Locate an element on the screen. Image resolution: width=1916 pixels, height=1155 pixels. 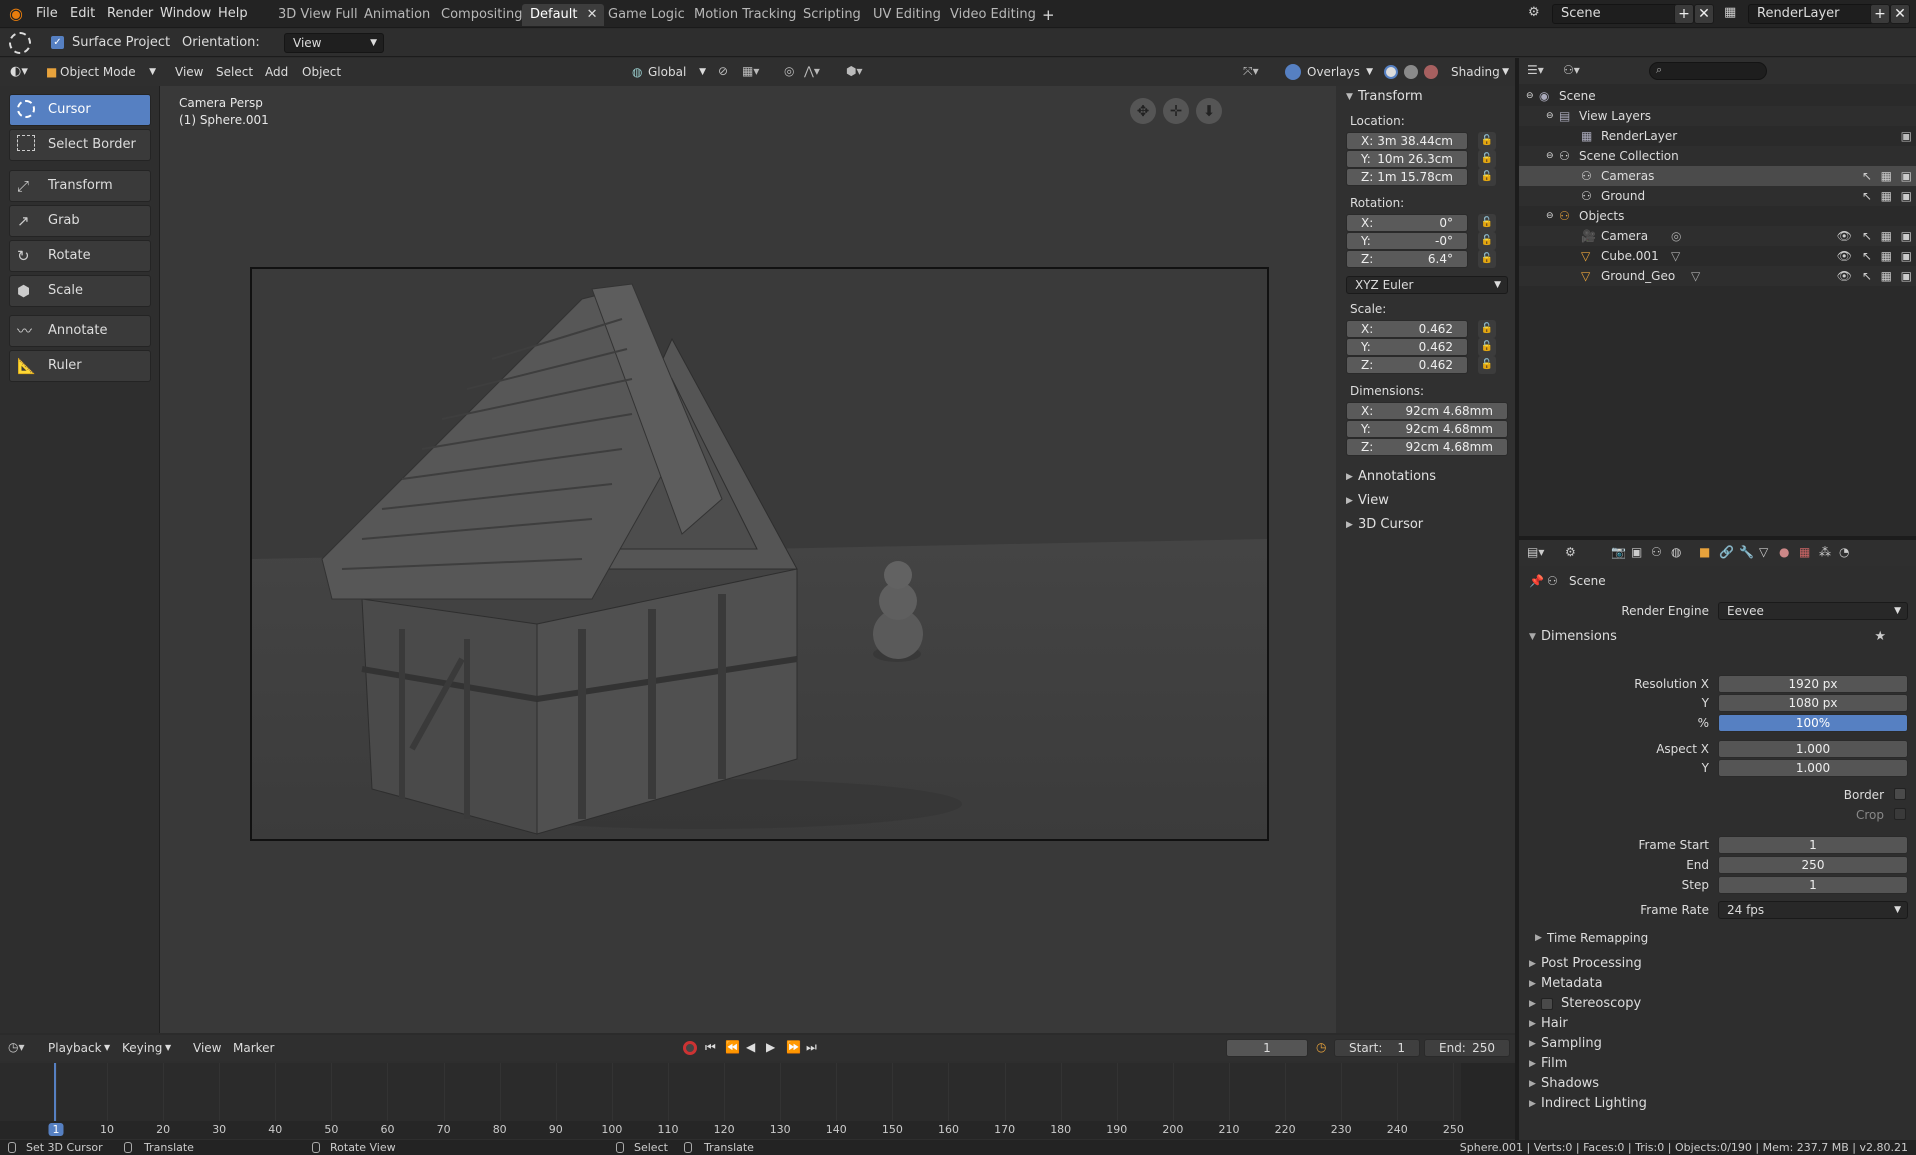
rendered-shading-icon is located at coordinates (1431, 72).